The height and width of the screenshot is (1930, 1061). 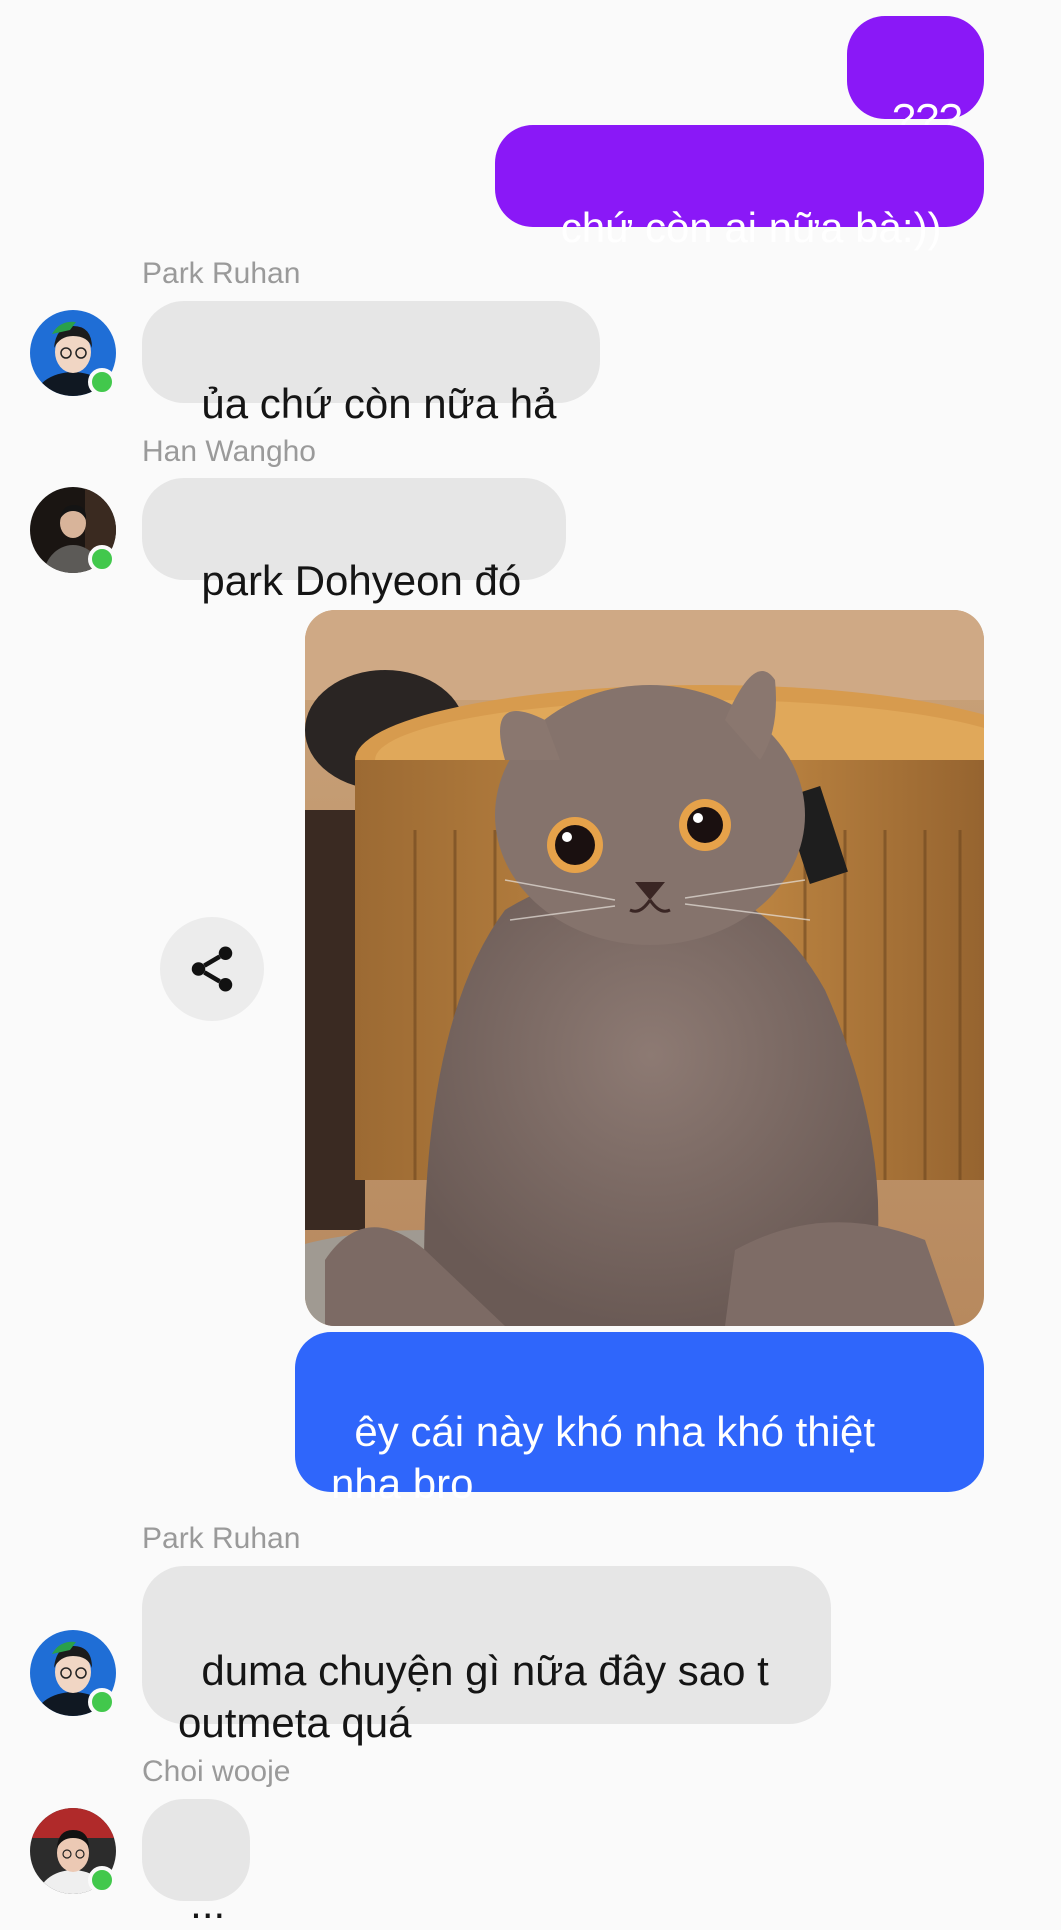 What do you see at coordinates (915, 79) in the screenshot?
I see `message-bubble-outgoing: ???` at bounding box center [915, 79].